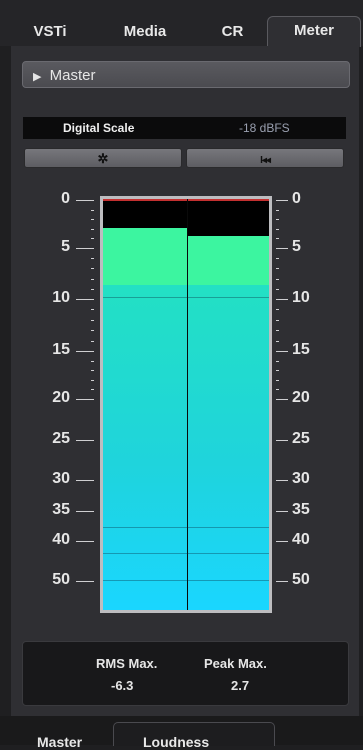 This screenshot has width=363, height=750. What do you see at coordinates (59, 742) in the screenshot?
I see `tab-master: Master` at bounding box center [59, 742].